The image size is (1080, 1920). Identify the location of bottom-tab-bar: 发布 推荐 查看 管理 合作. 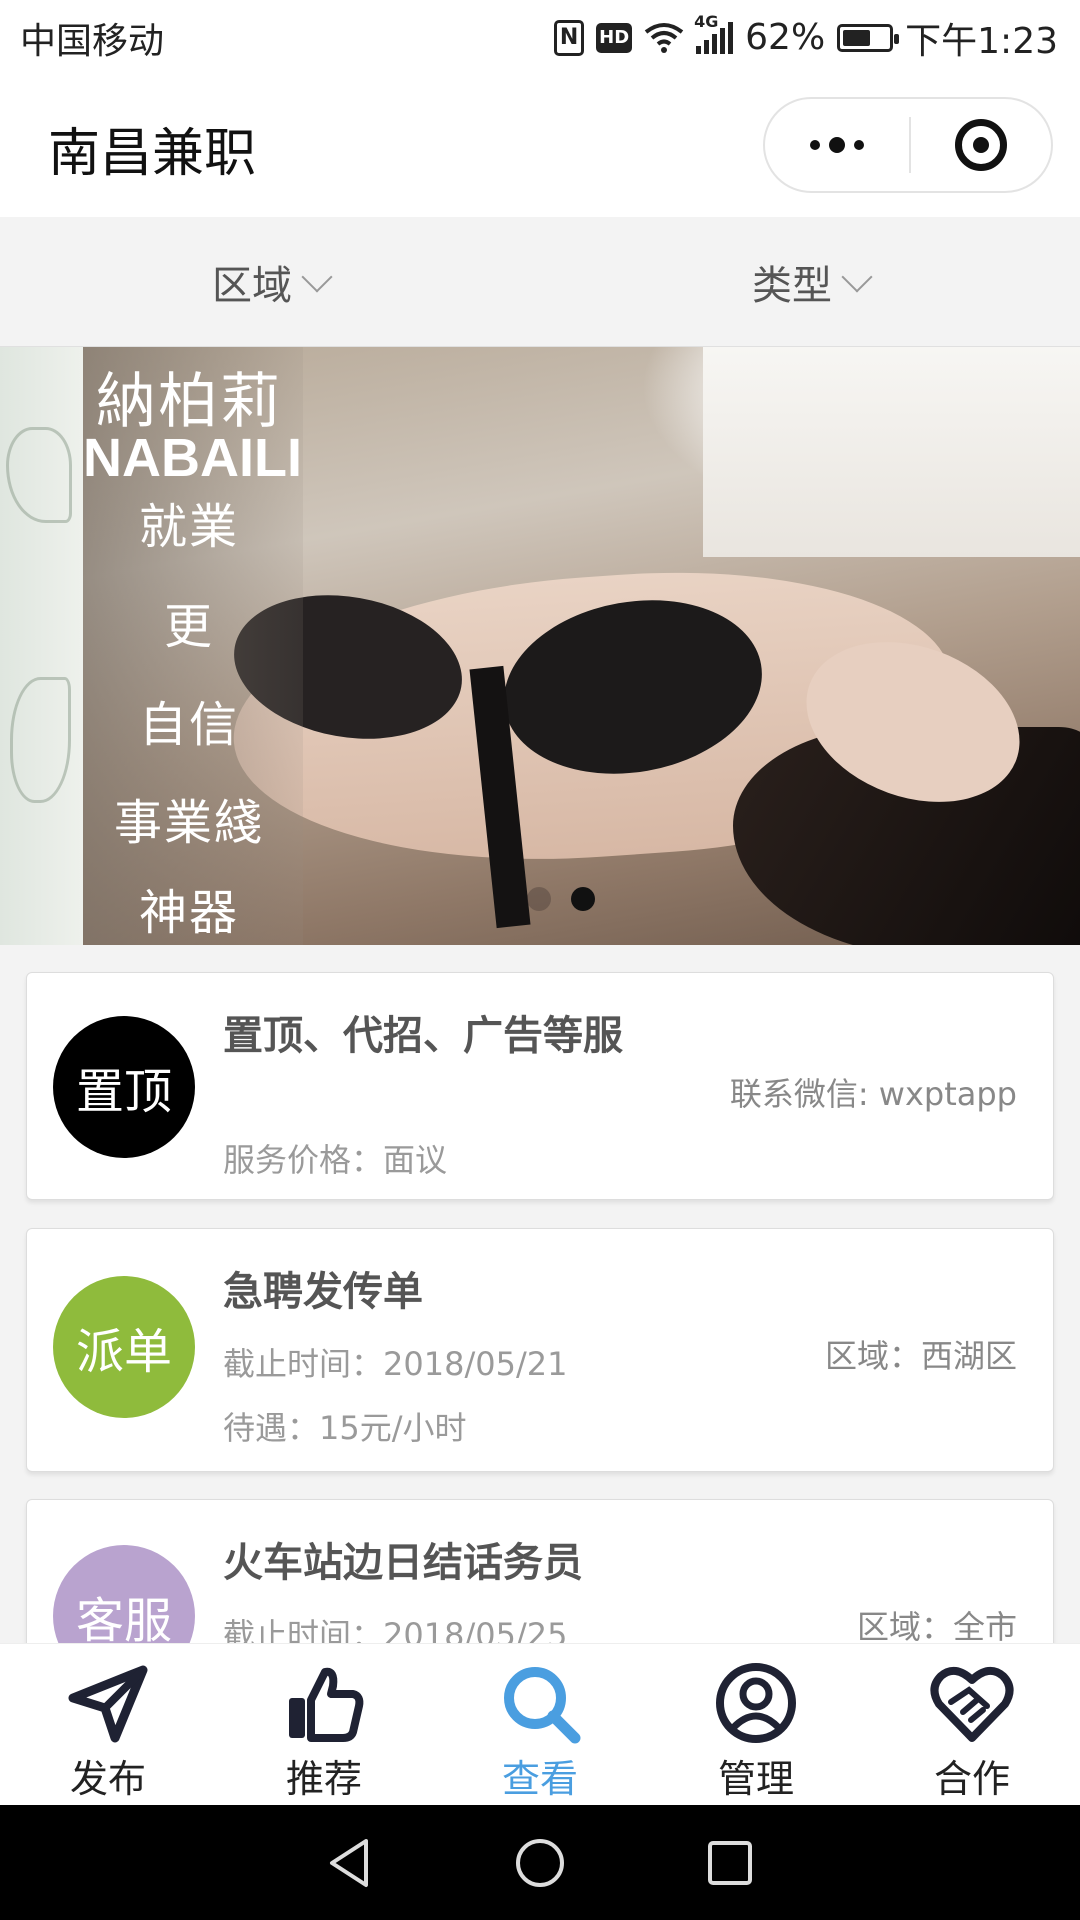
(540, 1724).